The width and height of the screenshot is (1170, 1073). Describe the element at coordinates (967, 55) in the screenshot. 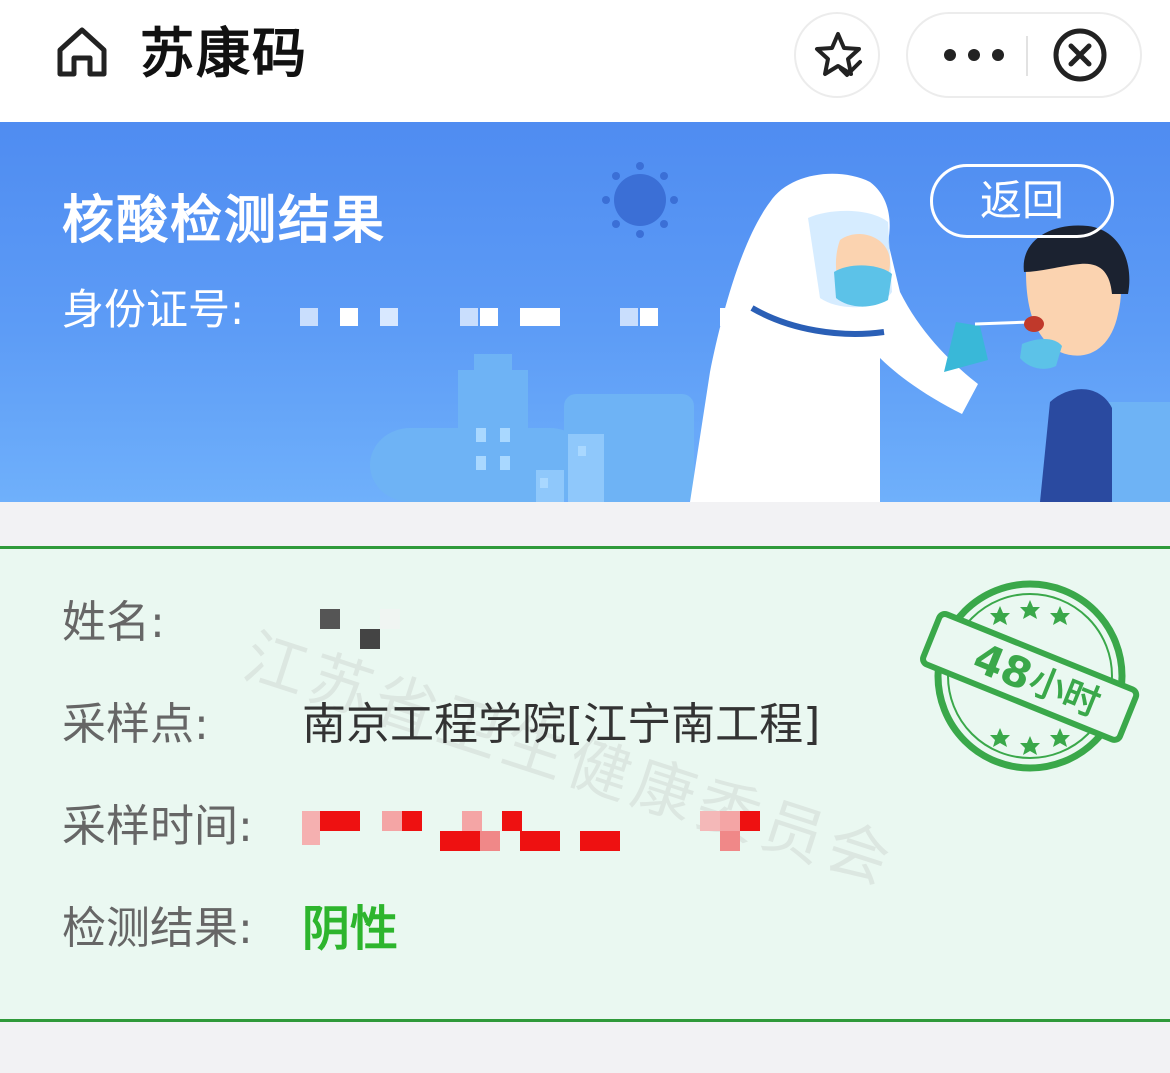

I see `more-dots-icon` at that location.